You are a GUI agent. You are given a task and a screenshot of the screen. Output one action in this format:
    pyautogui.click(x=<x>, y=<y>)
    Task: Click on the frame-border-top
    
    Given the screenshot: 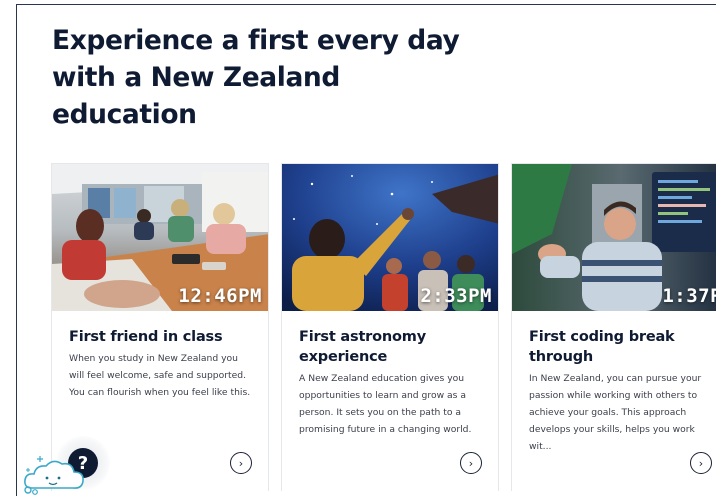 What is the action you would take?
    pyautogui.click(x=366, y=4)
    